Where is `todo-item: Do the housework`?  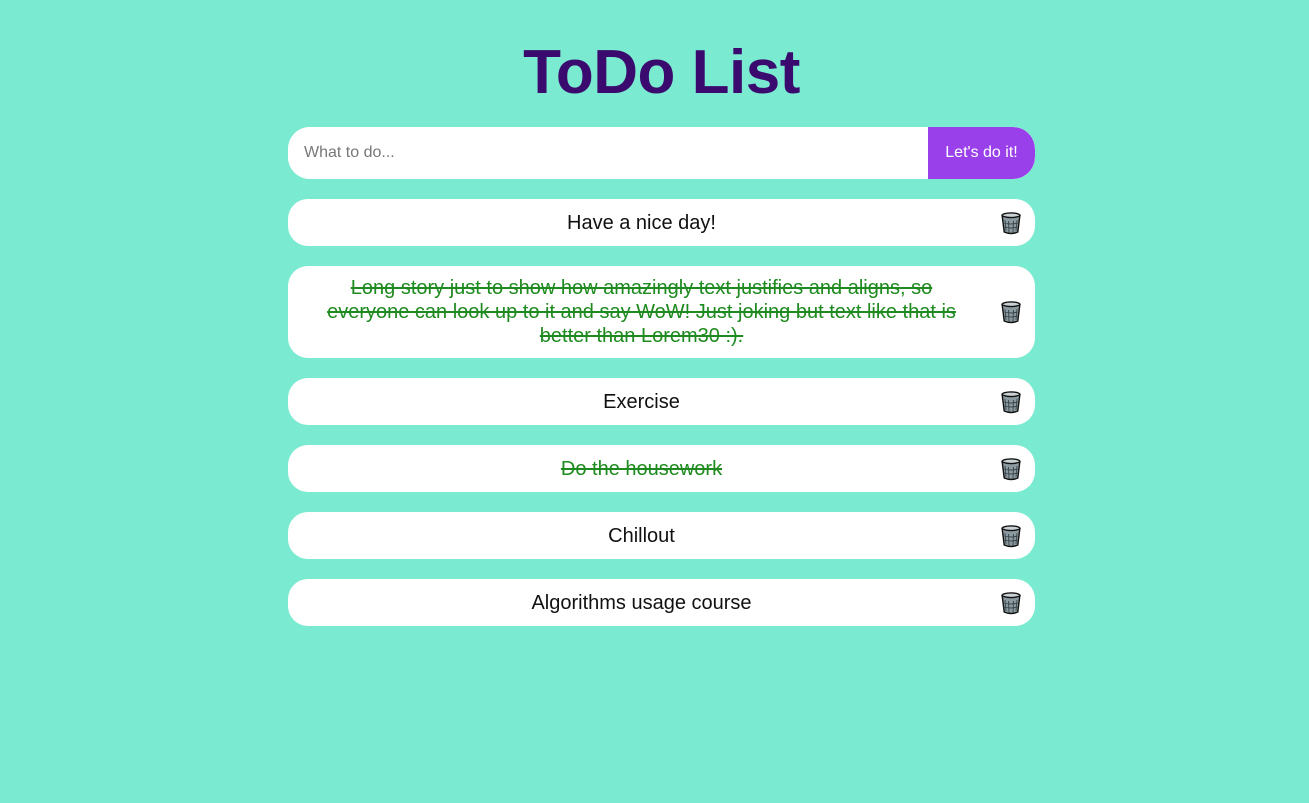
todo-item: Do the housework is located at coordinates (661, 468).